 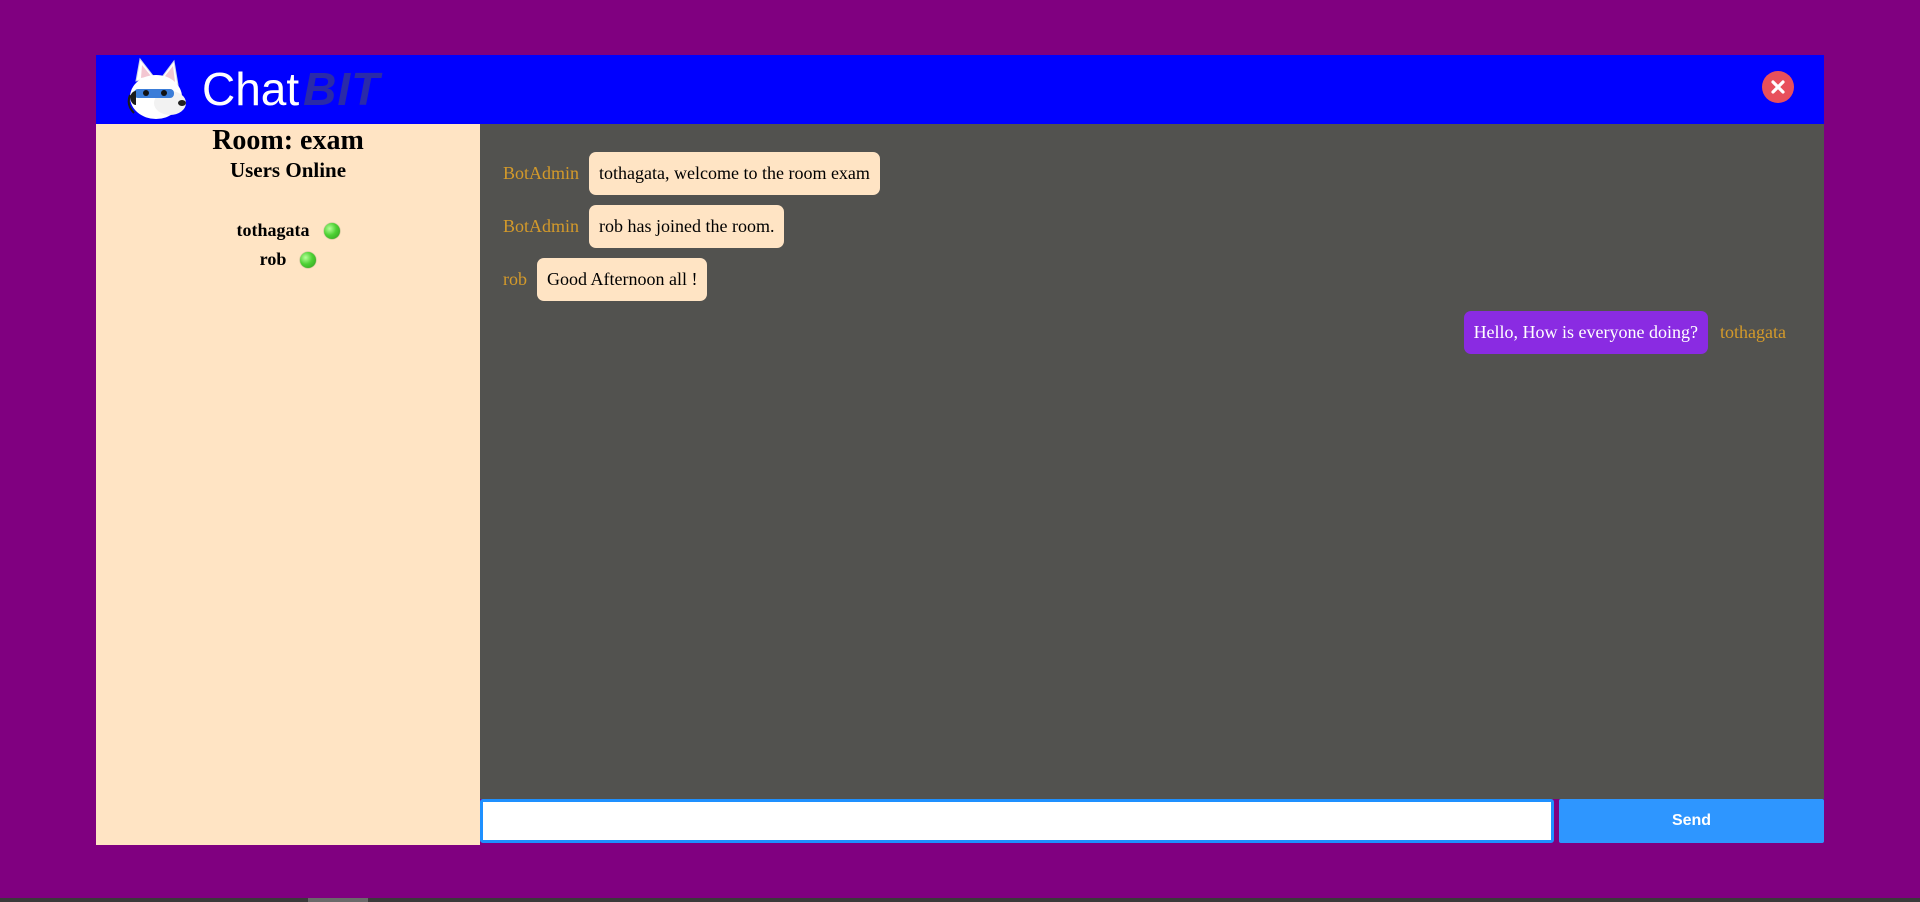 What do you see at coordinates (338, 900) in the screenshot?
I see `taskbar-thumb` at bounding box center [338, 900].